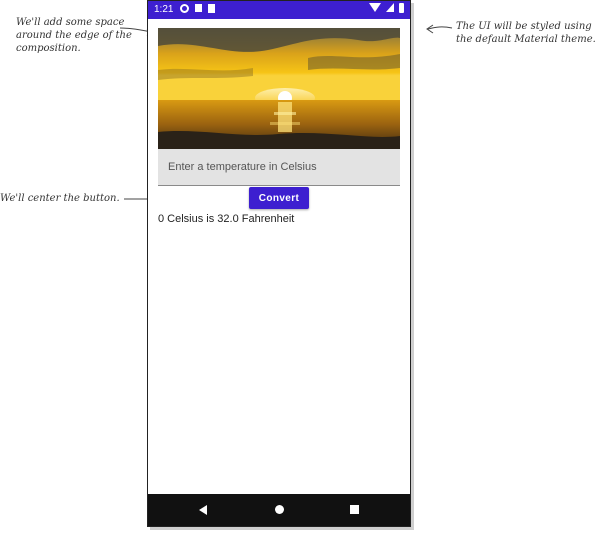 The width and height of the screenshot is (600, 543). What do you see at coordinates (198, 8) in the screenshot?
I see `notification-icon` at bounding box center [198, 8].